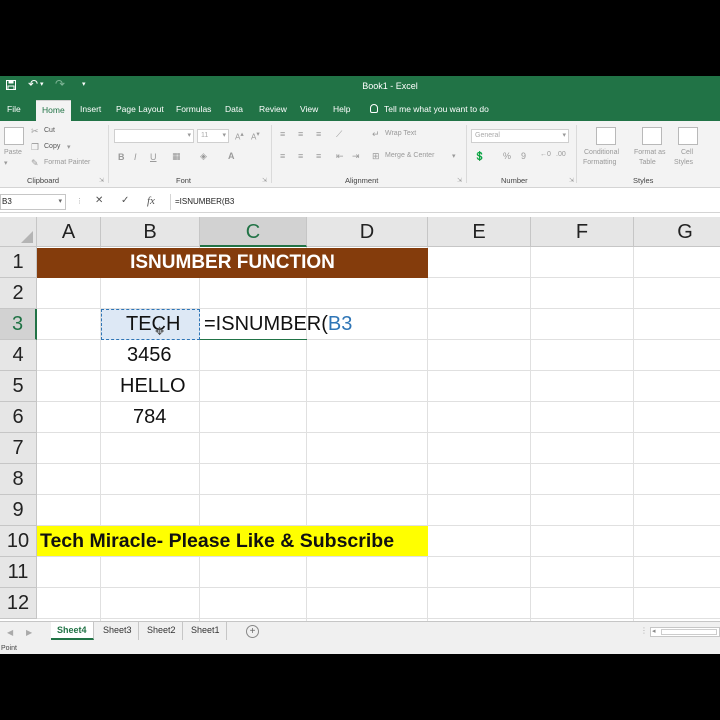 This screenshot has height=720, width=720. I want to click on cut-button: Cut, so click(49, 130).